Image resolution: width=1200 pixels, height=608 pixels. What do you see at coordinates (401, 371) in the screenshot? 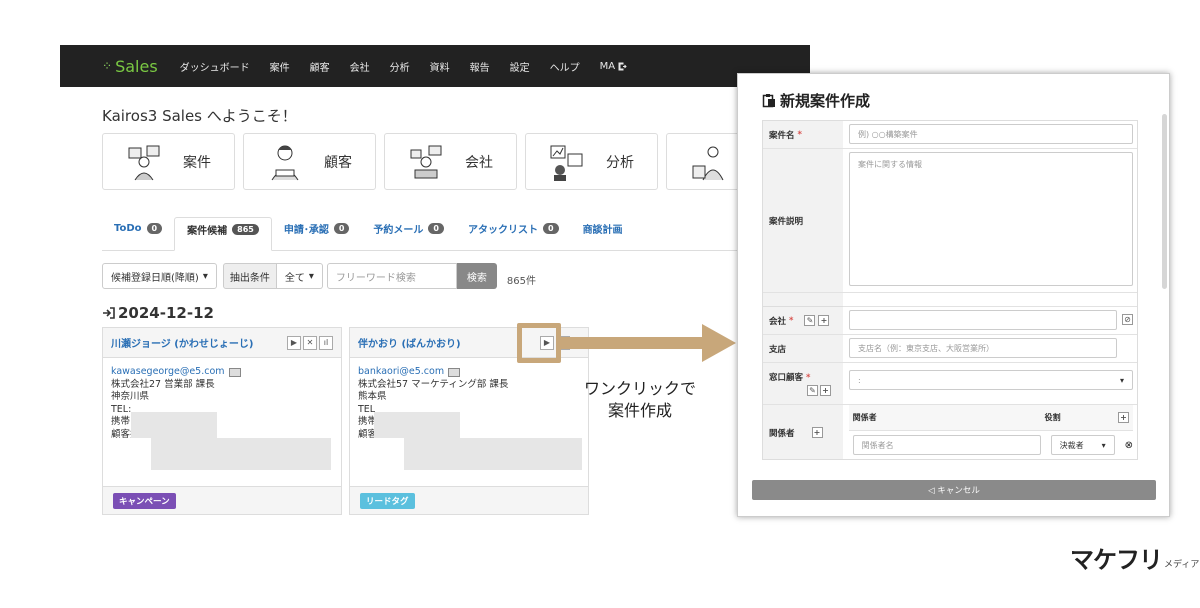
I see `card-email-text: bankaori@e5.com` at bounding box center [401, 371].